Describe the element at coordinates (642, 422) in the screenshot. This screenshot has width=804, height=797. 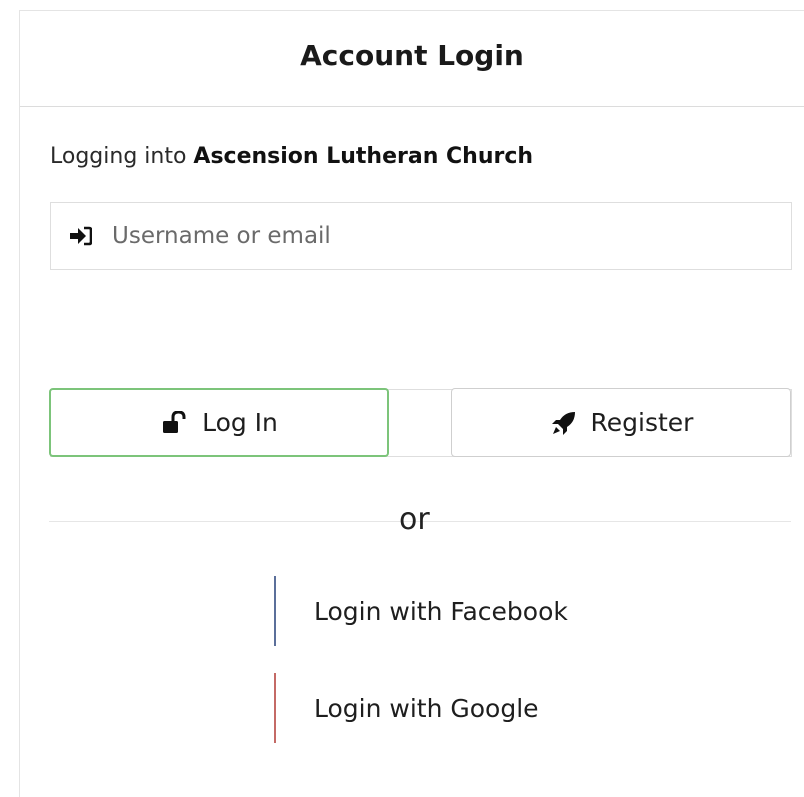
I see `register-button-label: Register` at that location.